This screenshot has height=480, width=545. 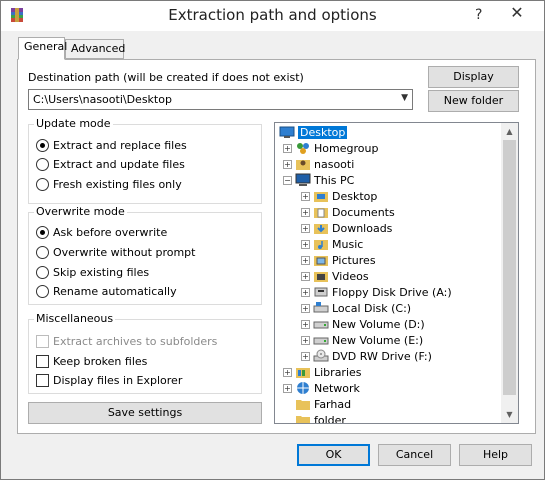 I want to click on tree-item-new-volume-e: + New Volume (E:), so click(x=362, y=340).